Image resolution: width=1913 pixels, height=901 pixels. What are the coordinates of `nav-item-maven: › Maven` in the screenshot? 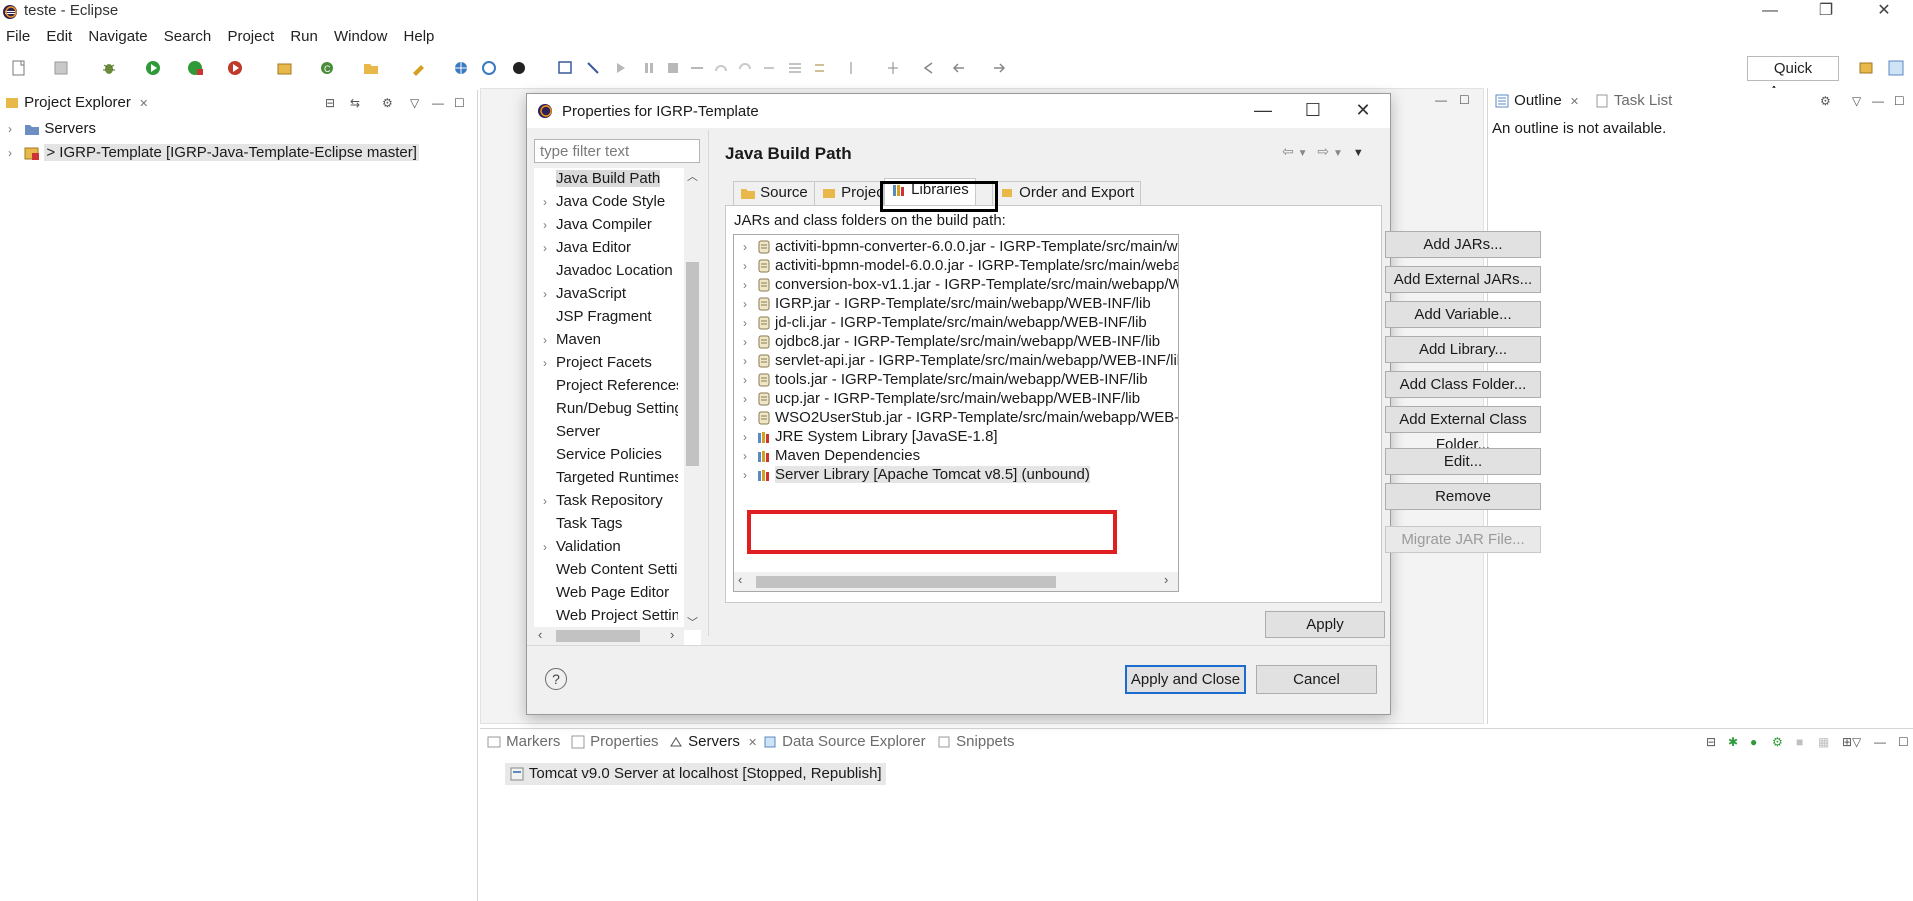 It's located at (606, 340).